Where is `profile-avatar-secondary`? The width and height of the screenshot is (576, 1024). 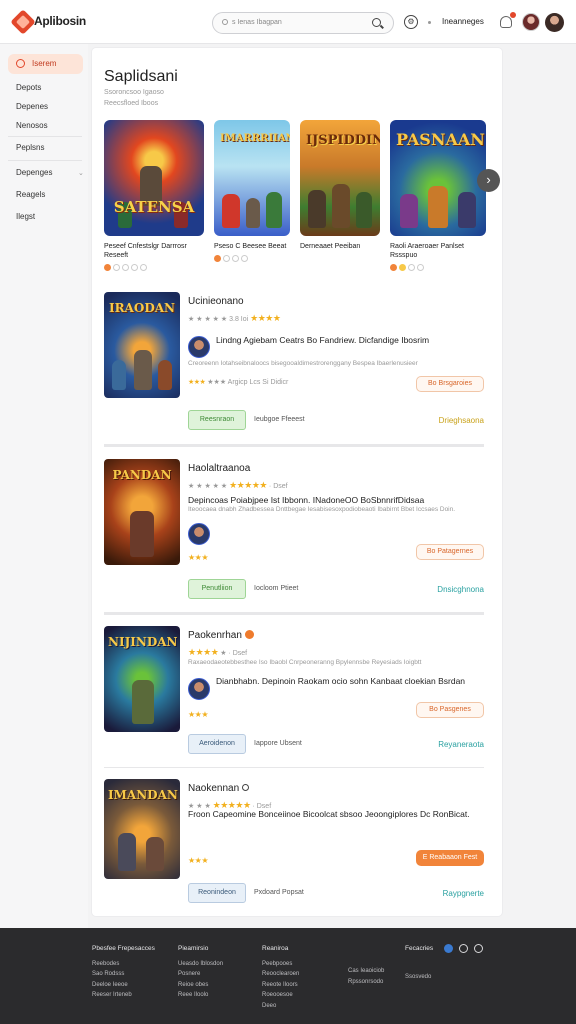
profile-avatar-secondary is located at coordinates (531, 22).